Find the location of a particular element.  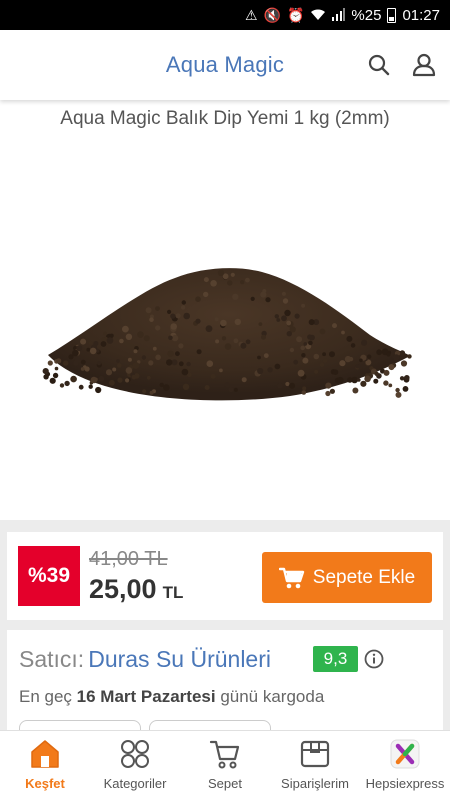

nav-cart: Sepet is located at coordinates (225, 761).